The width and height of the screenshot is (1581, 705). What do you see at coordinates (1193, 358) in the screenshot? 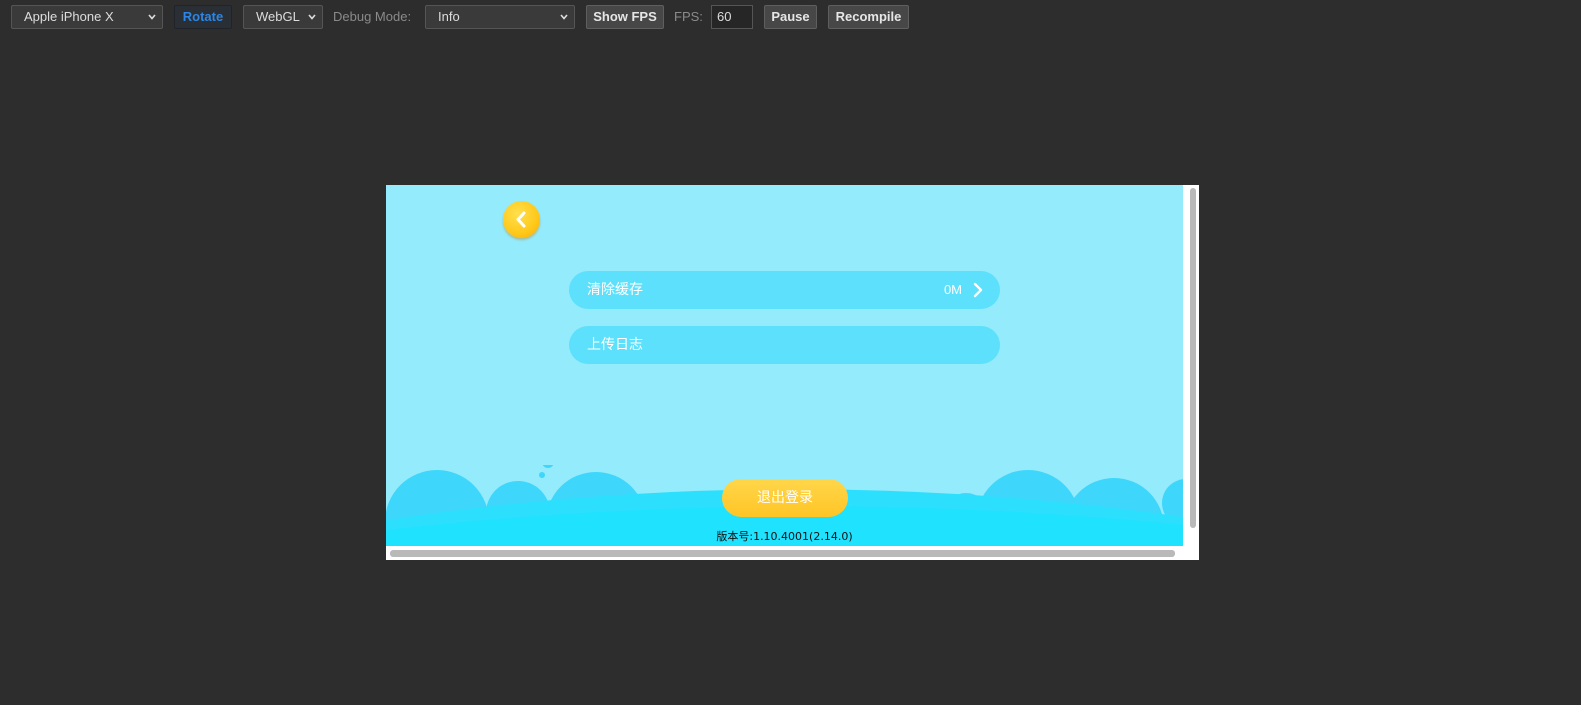
I see `vertical-scrollbar` at bounding box center [1193, 358].